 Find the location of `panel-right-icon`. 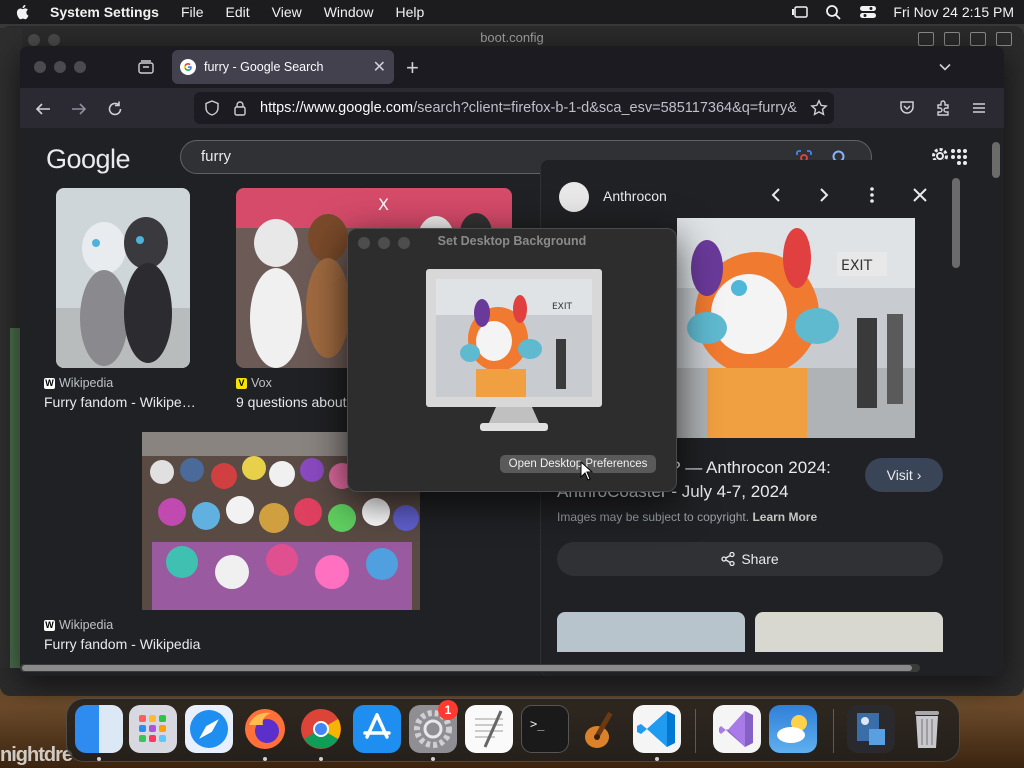

panel-right-icon is located at coordinates (978, 39).